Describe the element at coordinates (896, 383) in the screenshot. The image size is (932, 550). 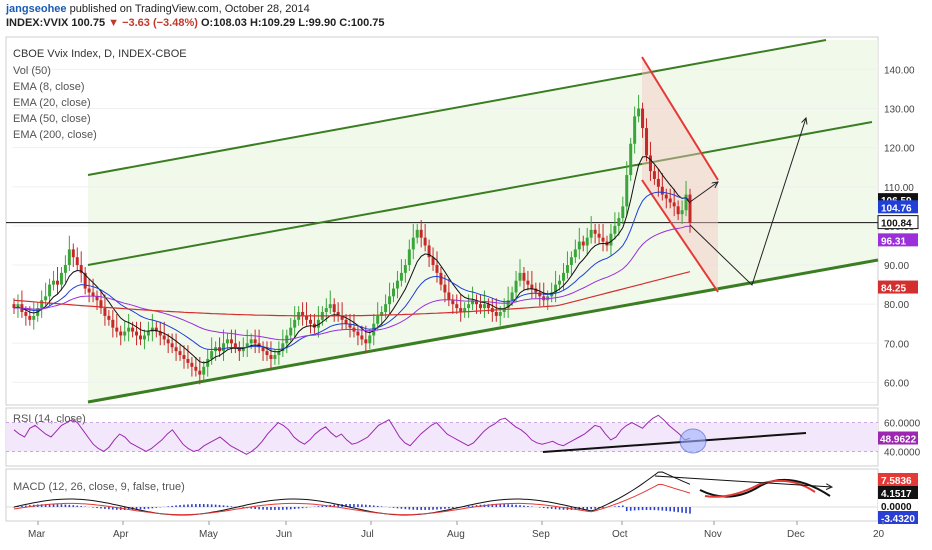
I see `y-tick-label: 60.00` at that location.